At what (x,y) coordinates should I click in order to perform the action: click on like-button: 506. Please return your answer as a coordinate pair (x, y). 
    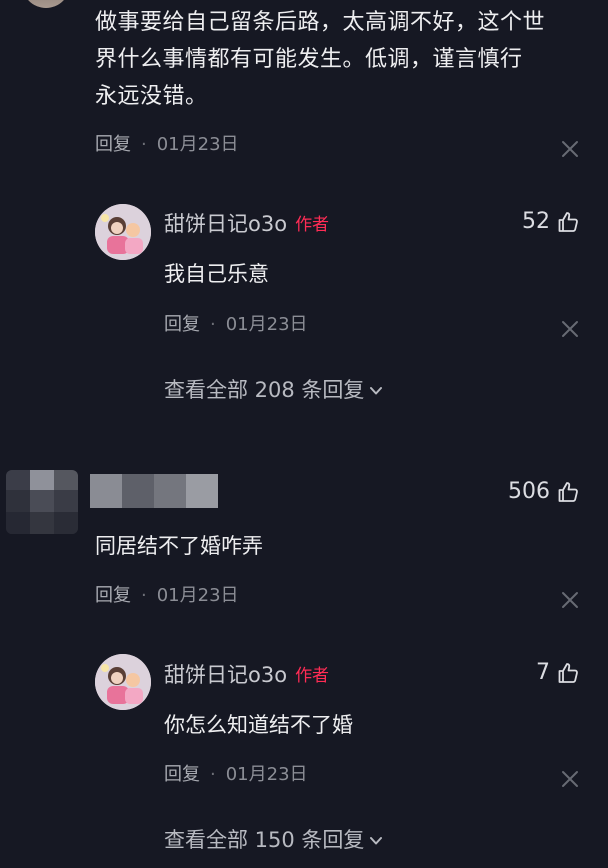
    Looking at the image, I should click on (544, 491).